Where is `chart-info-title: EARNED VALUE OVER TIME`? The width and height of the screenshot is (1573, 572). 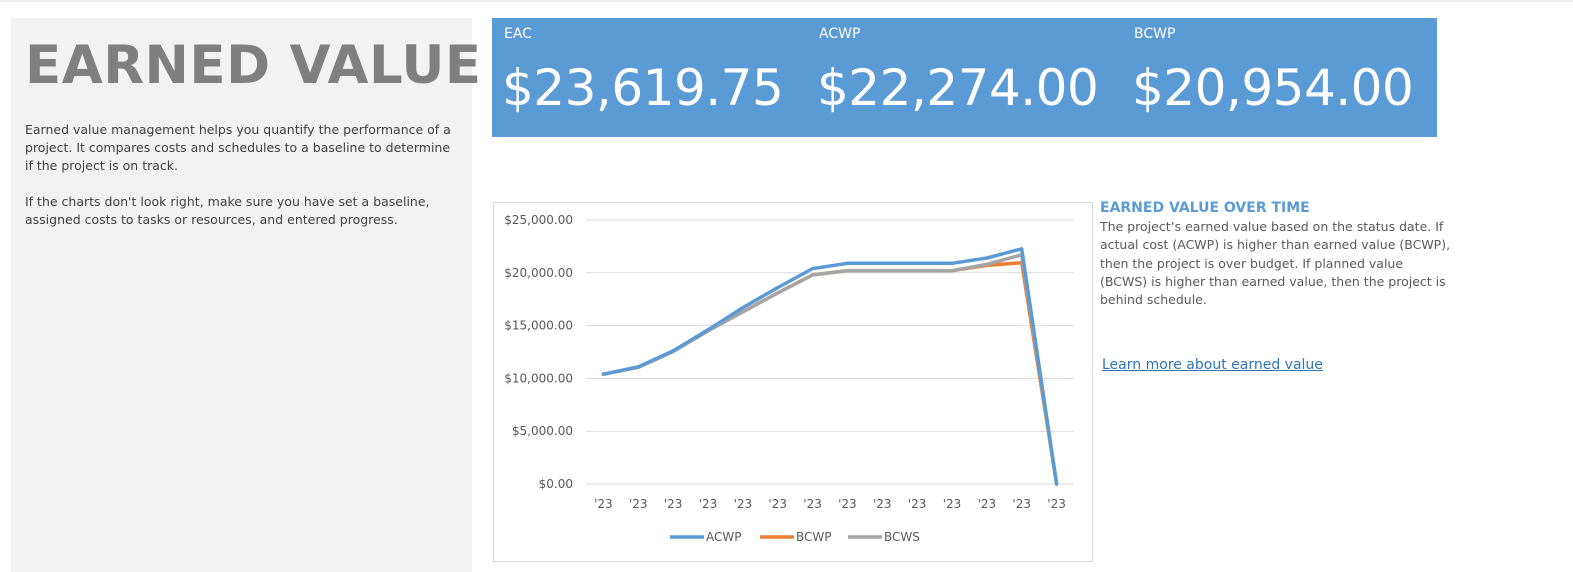 chart-info-title: EARNED VALUE OVER TIME is located at coordinates (1205, 208).